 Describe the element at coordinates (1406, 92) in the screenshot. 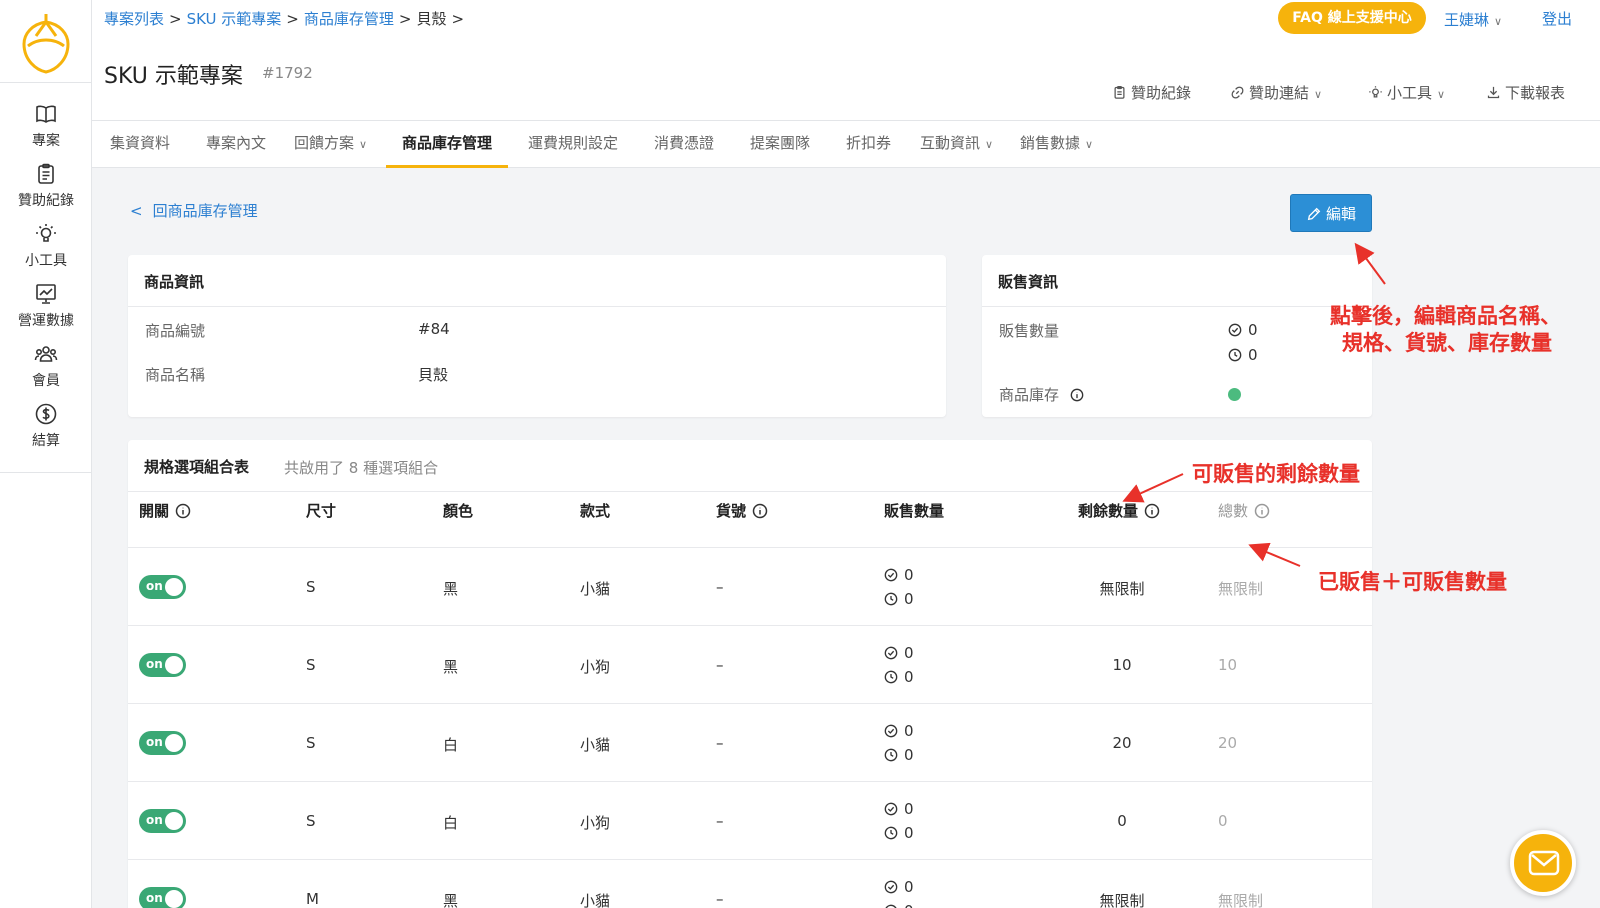

I see `widgets-dropdown: 小工具 ∨` at that location.